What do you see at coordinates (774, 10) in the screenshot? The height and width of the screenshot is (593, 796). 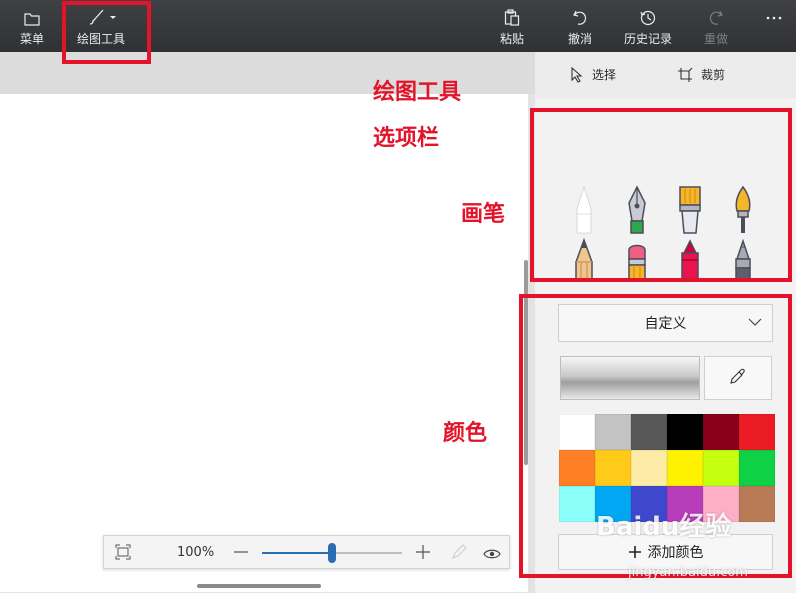 I see `more-icon` at bounding box center [774, 10].